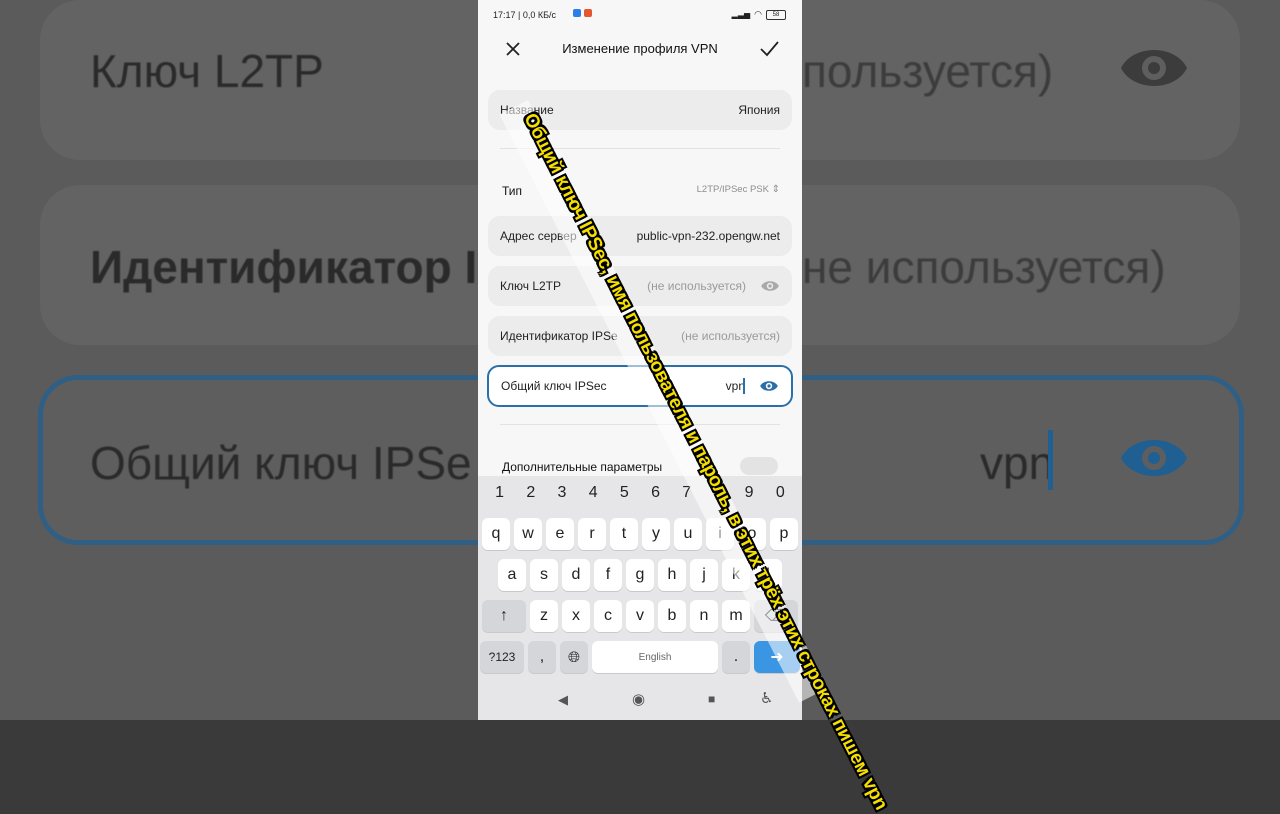  What do you see at coordinates (576, 575) in the screenshot?
I see `key-d: d` at bounding box center [576, 575].